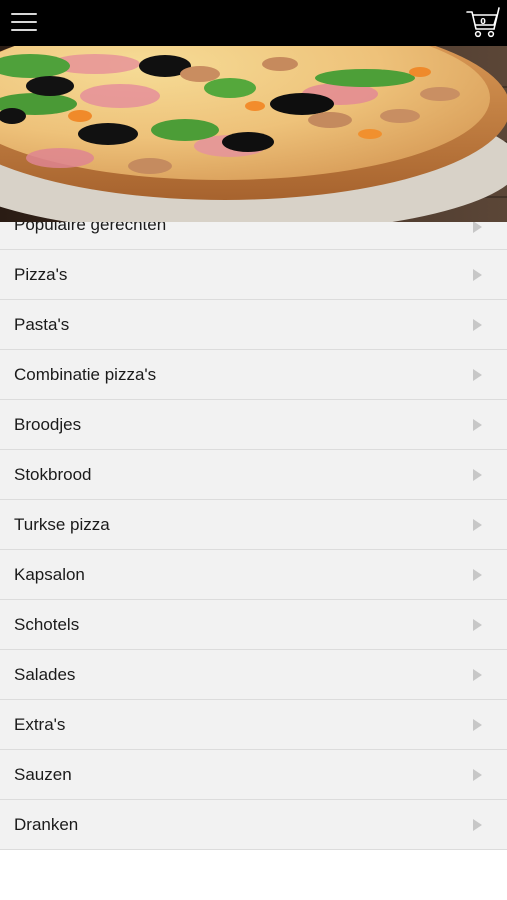 This screenshot has height=900, width=507. Describe the element at coordinates (253, 675) in the screenshot. I see `category-item-salades: Salades` at that location.